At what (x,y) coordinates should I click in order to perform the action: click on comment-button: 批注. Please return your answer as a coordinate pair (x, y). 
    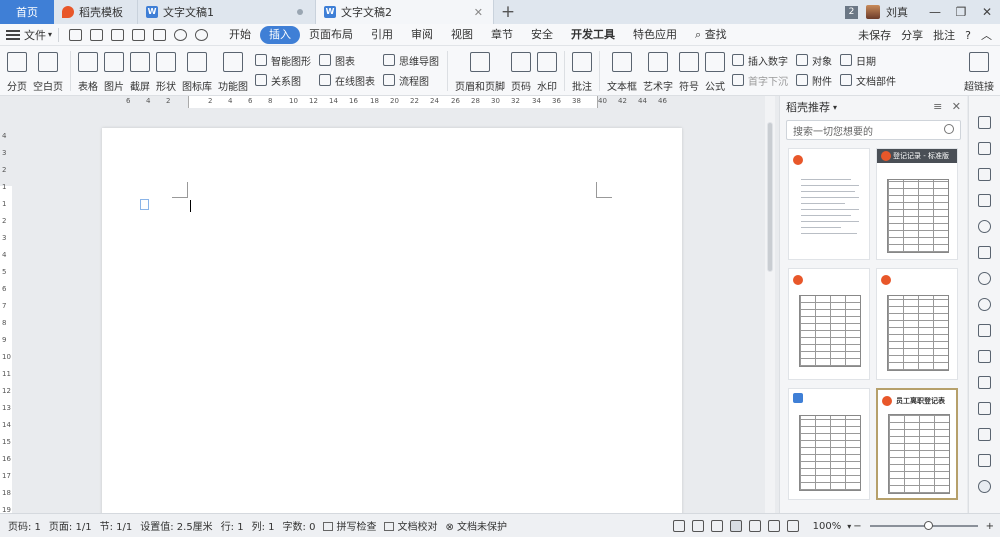
    Looking at the image, I should click on (944, 35).